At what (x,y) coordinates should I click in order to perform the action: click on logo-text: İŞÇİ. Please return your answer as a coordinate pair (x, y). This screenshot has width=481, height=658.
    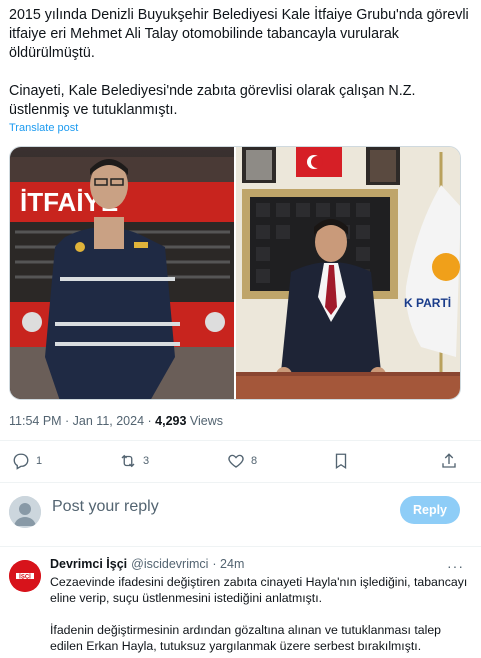
    Looking at the image, I should click on (25, 577).